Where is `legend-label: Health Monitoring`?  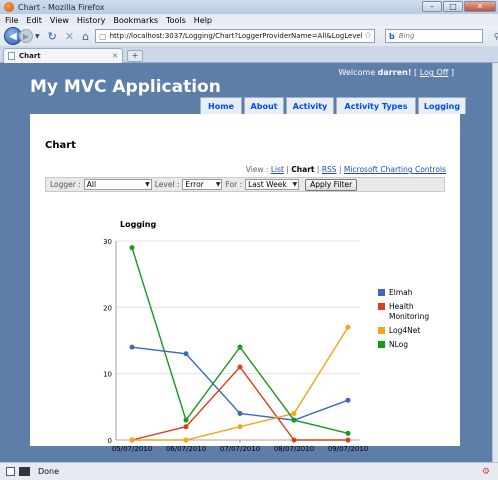
legend-label: Health Monitoring is located at coordinates (409, 311).